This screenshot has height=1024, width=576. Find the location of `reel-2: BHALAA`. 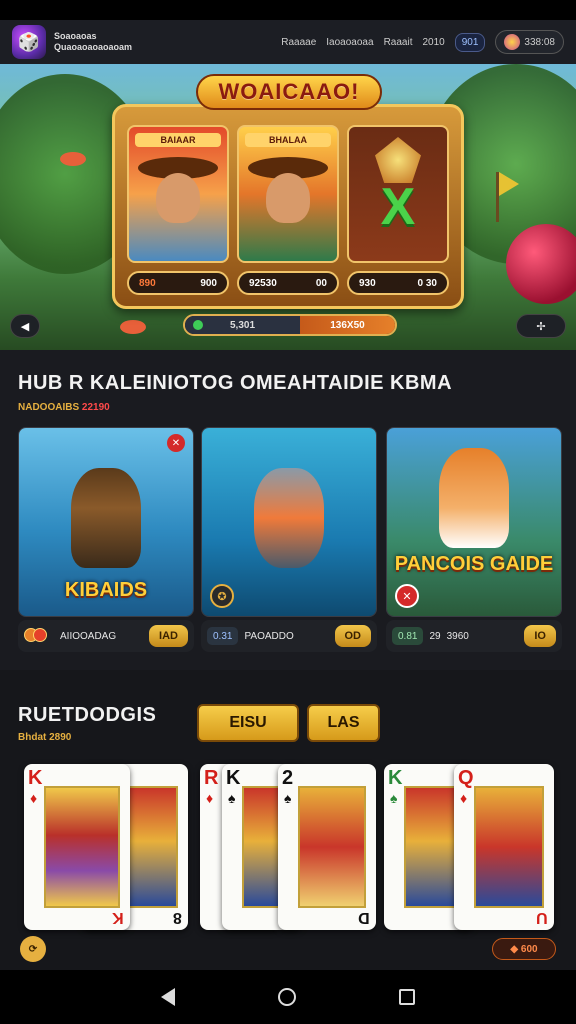

reel-2: BHALAA is located at coordinates (288, 194).